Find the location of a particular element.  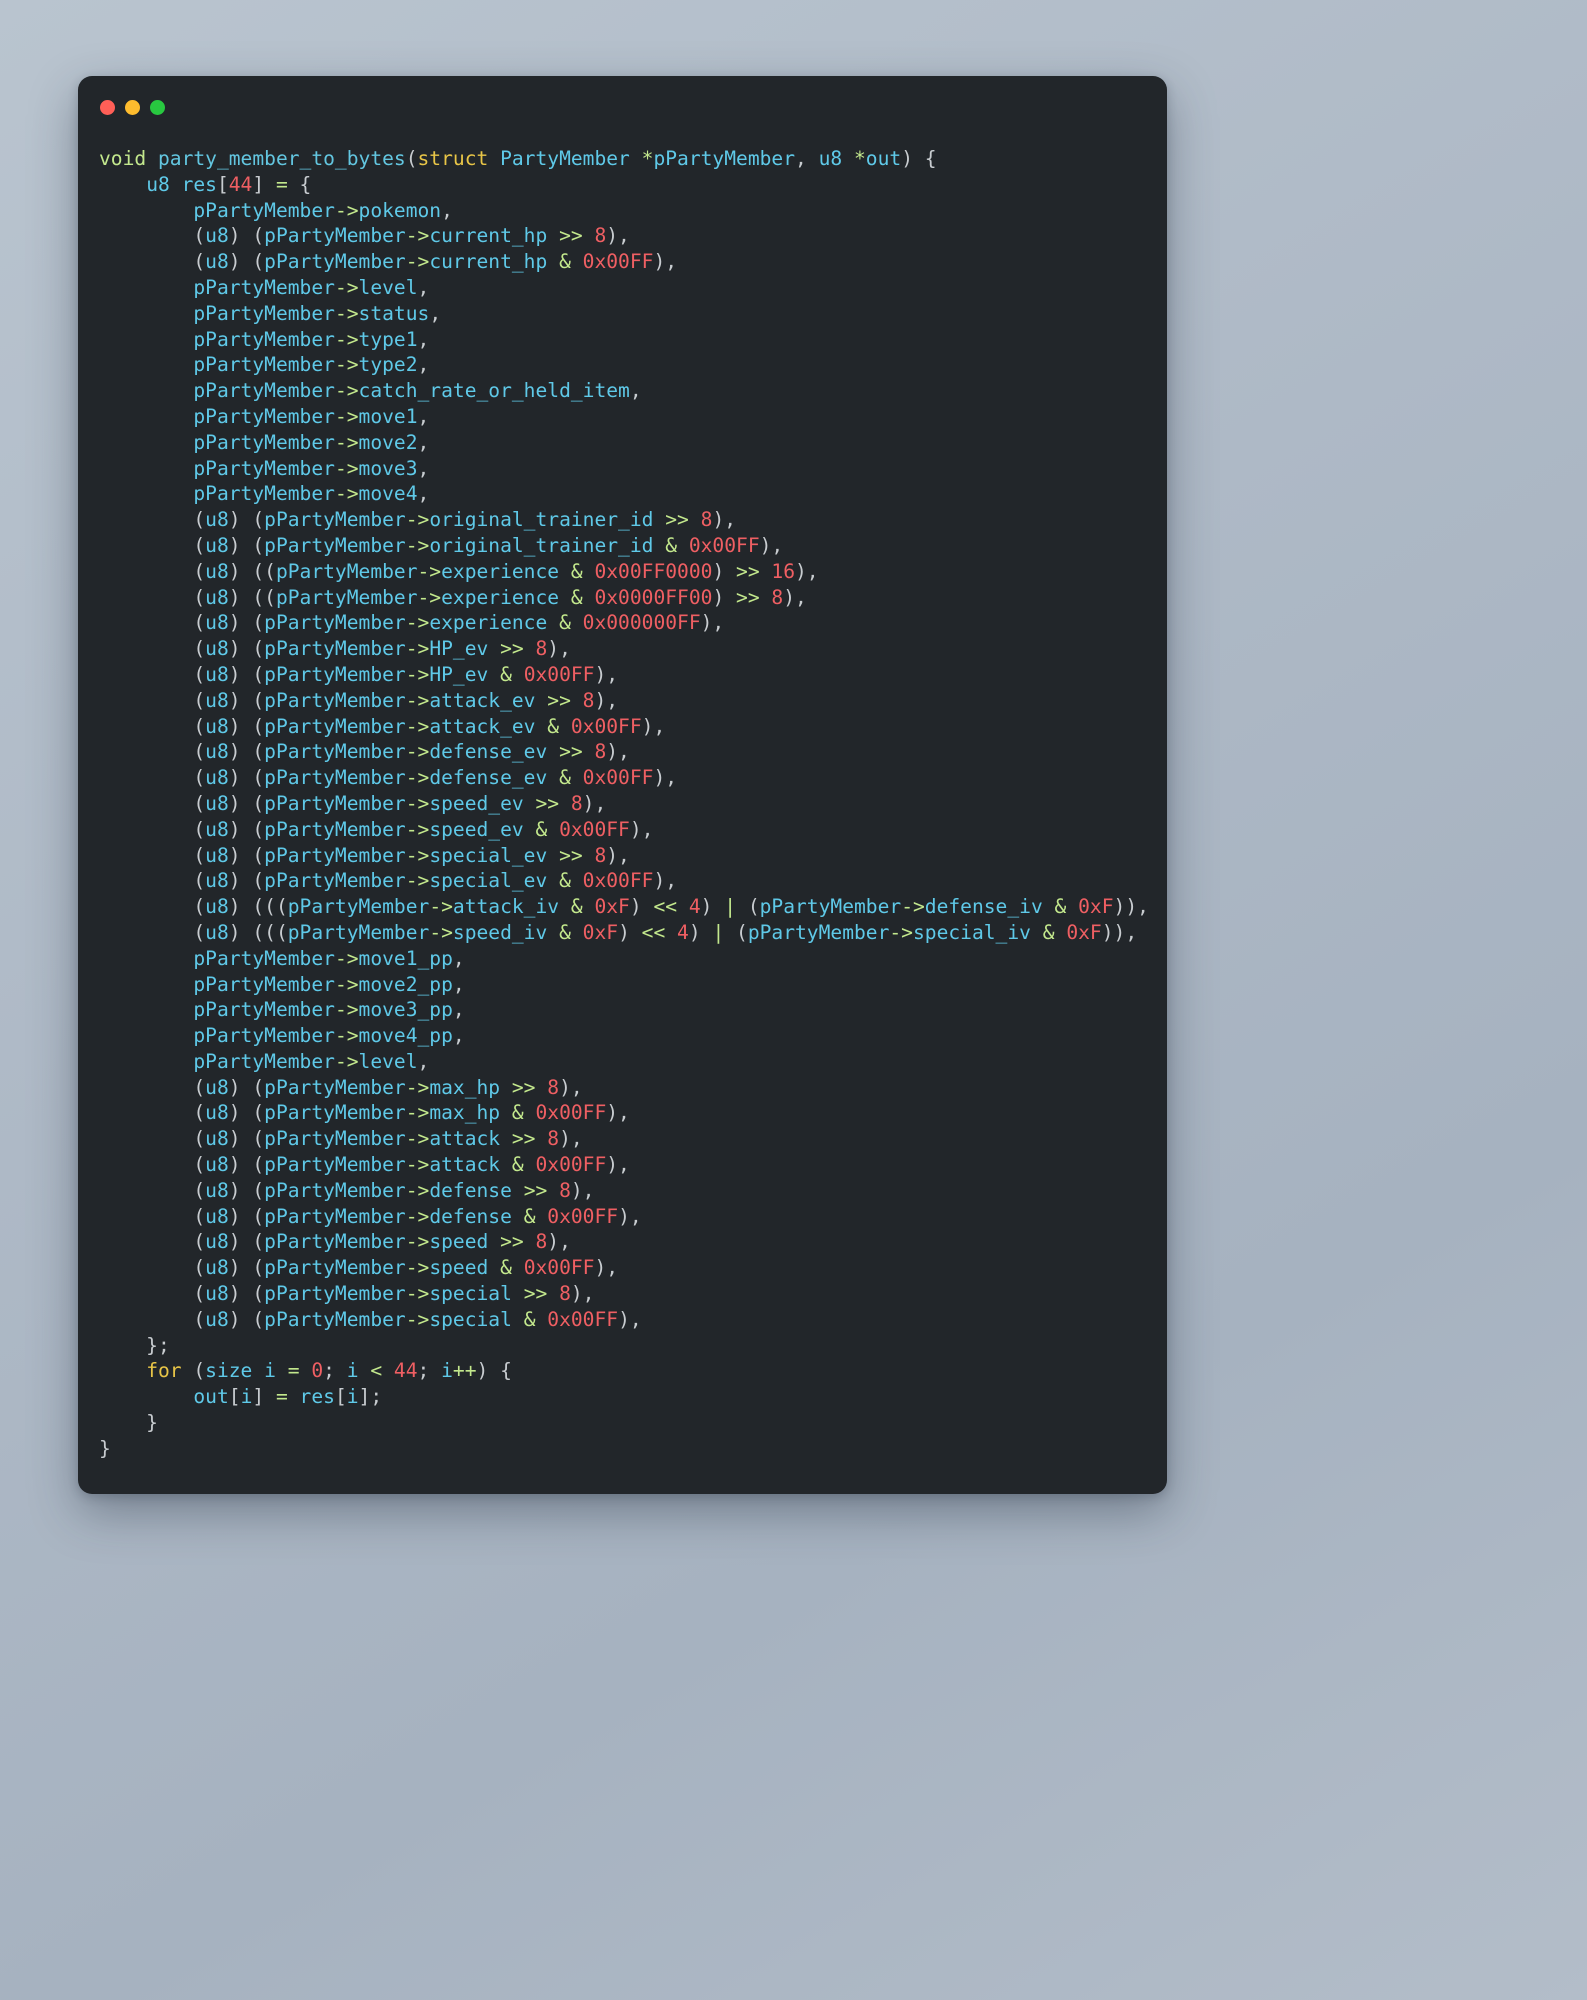

code-token: move2 is located at coordinates (388, 442).